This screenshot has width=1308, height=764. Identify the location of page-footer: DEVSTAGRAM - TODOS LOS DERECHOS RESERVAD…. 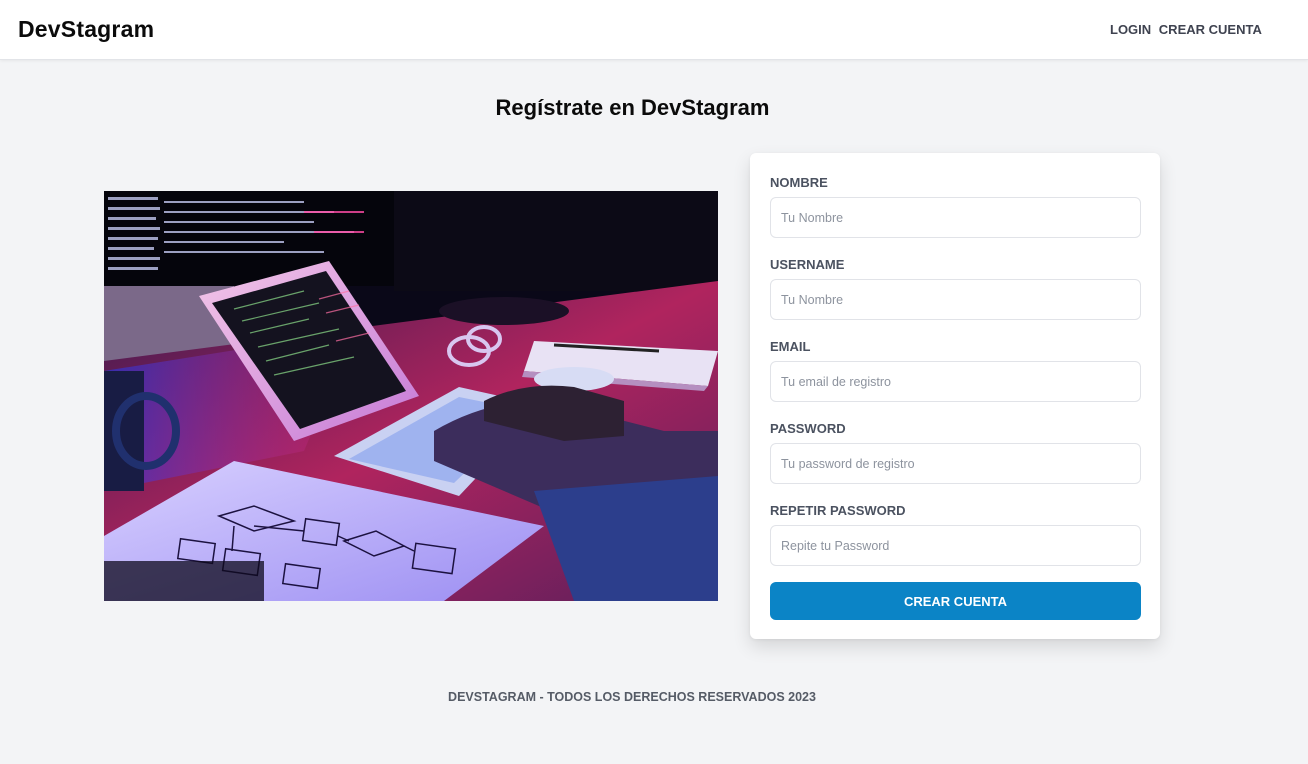
(632, 697).